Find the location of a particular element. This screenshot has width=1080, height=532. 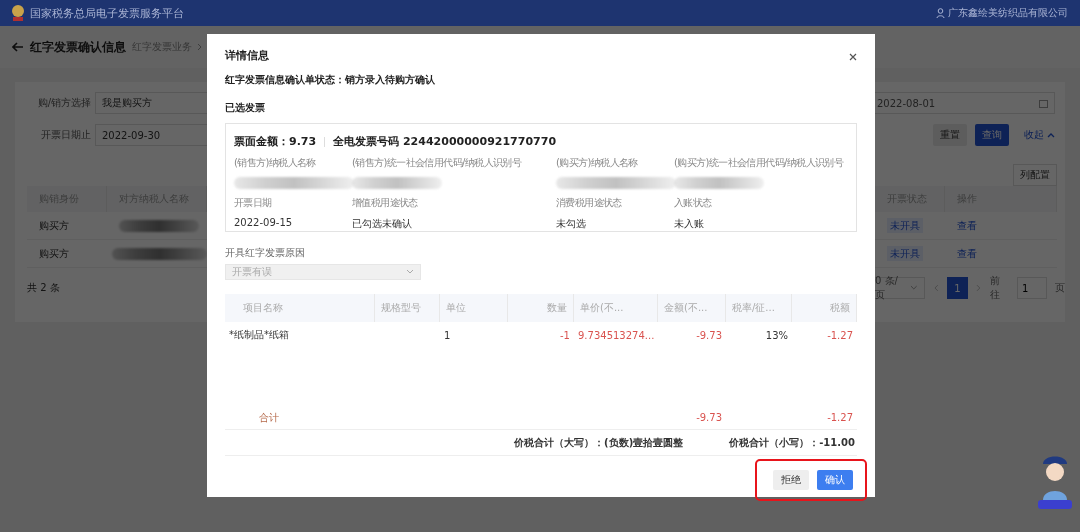

page-button: 1 is located at coordinates (957, 288).